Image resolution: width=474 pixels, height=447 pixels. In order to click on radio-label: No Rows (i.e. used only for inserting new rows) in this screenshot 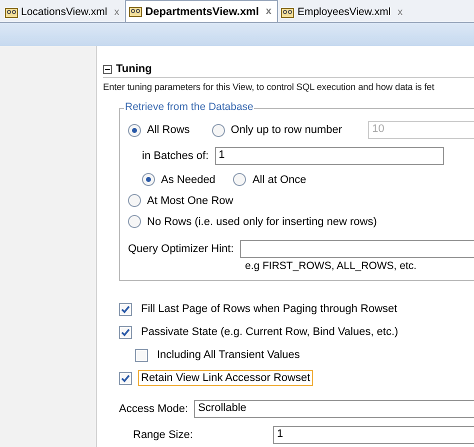, I will do `click(262, 222)`.